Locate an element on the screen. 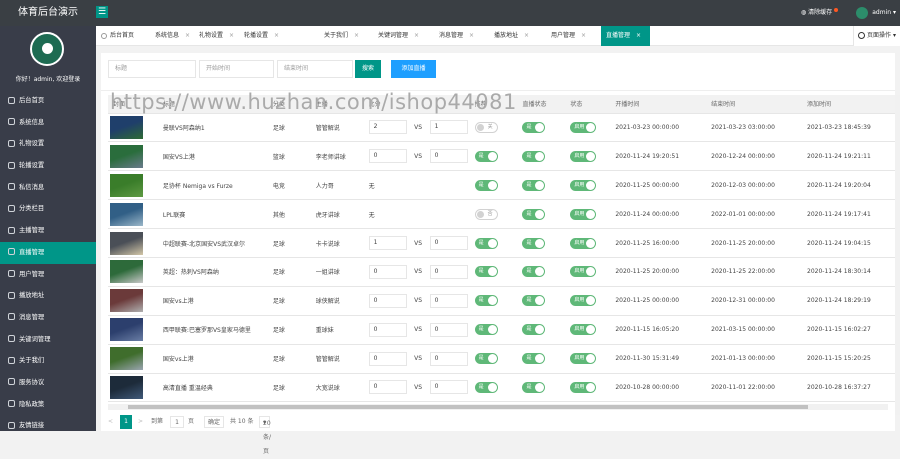 The width and height of the screenshot is (900, 459). sidebar-item-8: 用户管理 is located at coordinates (48, 275).